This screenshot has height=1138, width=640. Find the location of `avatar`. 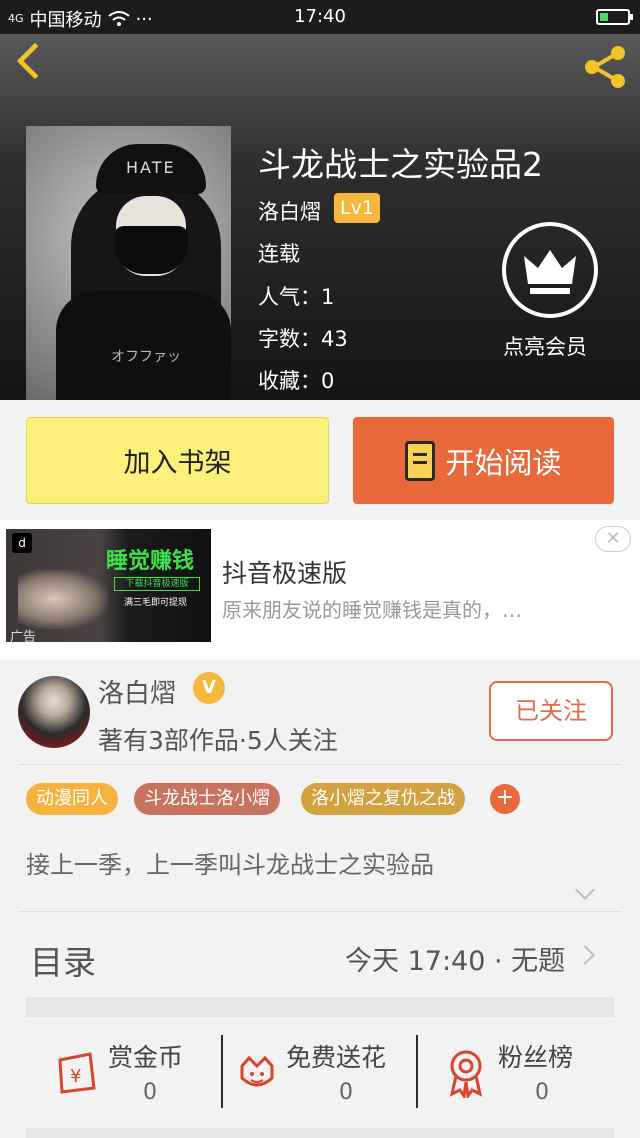

avatar is located at coordinates (54, 712).